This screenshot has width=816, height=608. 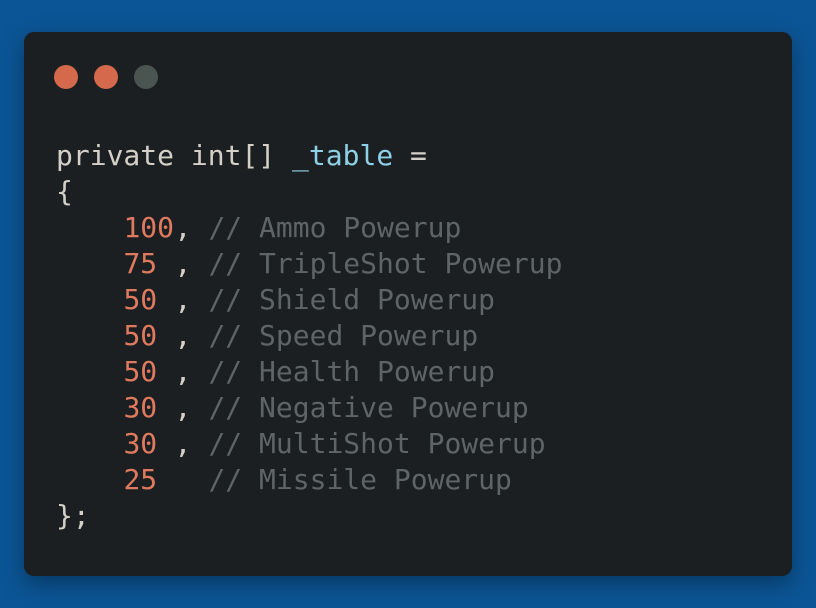 I want to click on code-line-declaration: private int[] _table =, so click(x=309, y=156).